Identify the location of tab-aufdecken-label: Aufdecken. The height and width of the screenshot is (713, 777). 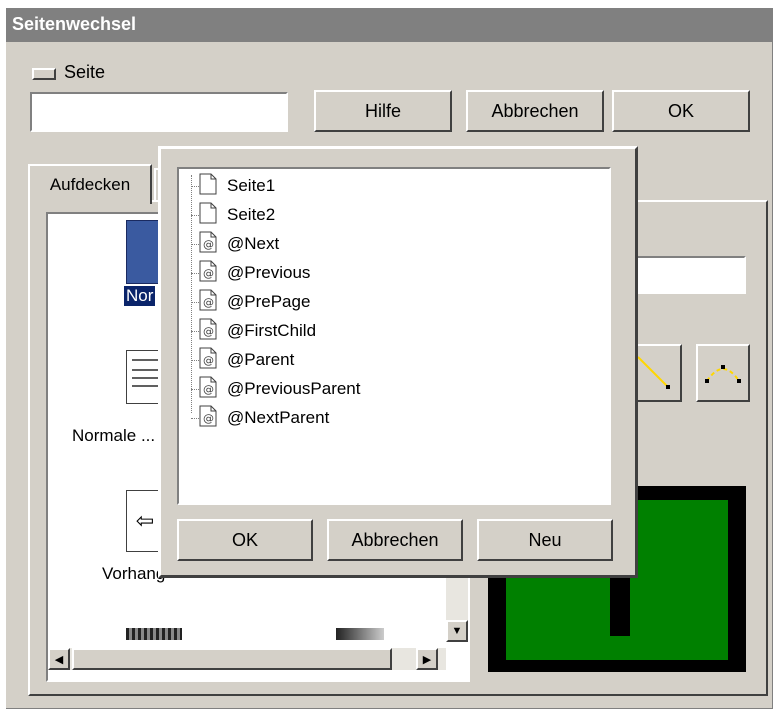
(90, 184).